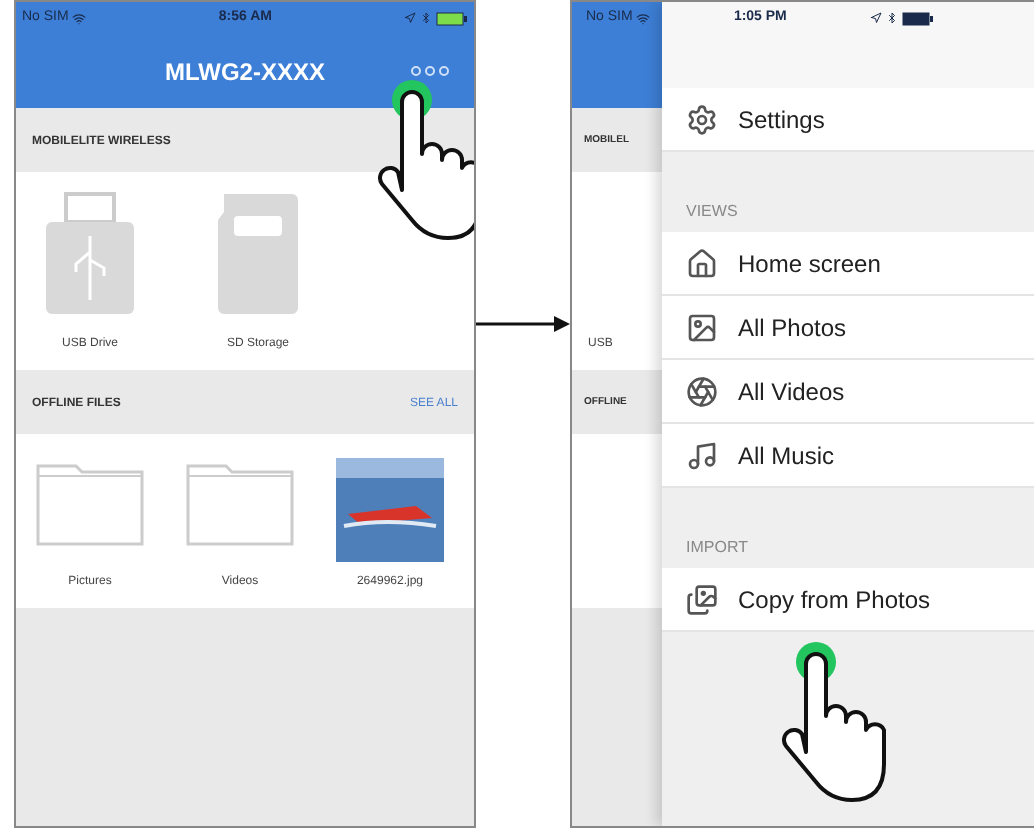 Image resolution: width=1034 pixels, height=828 pixels. Describe the element at coordinates (430, 71) in the screenshot. I see `more-dots-icon` at that location.